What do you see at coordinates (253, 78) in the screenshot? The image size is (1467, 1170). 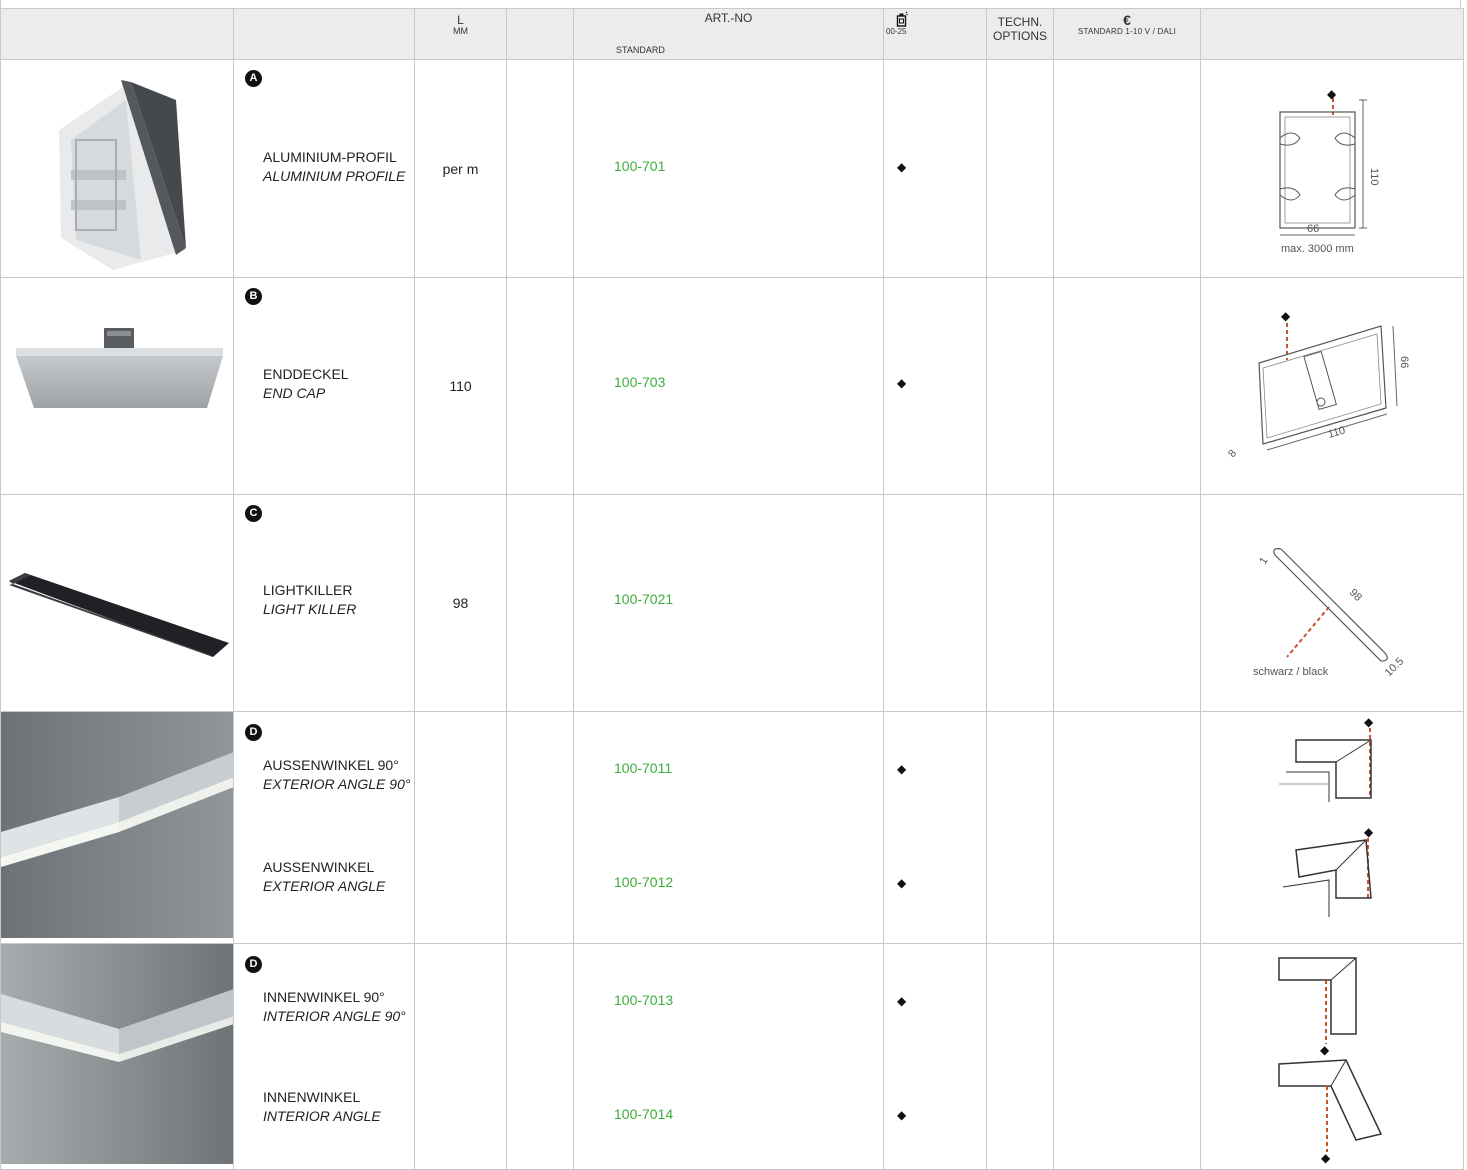 I see `badge-a: A` at bounding box center [253, 78].